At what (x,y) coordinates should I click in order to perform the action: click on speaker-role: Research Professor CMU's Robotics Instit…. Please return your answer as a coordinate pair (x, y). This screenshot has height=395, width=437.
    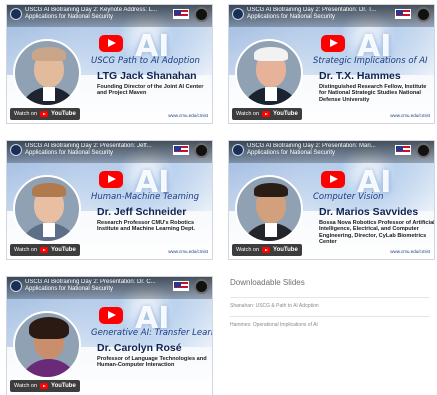
    Looking at the image, I should click on (146, 226).